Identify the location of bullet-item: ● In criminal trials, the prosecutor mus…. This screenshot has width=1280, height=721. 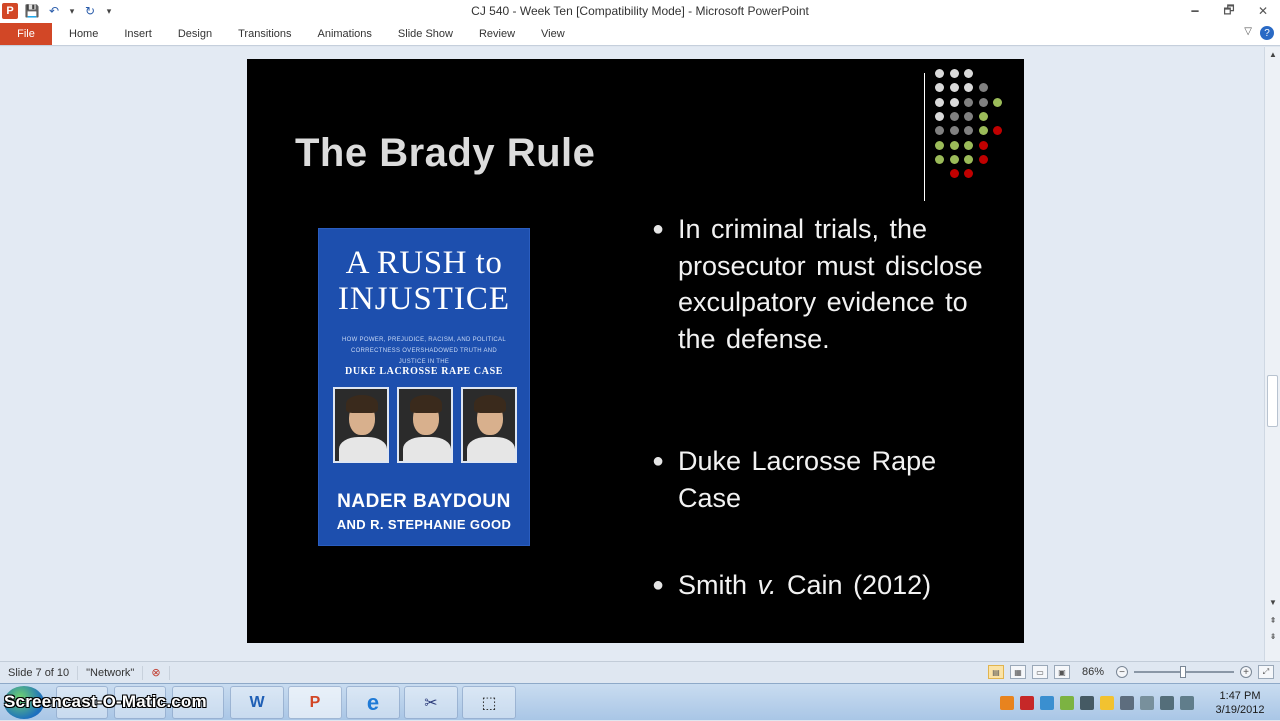
(821, 284).